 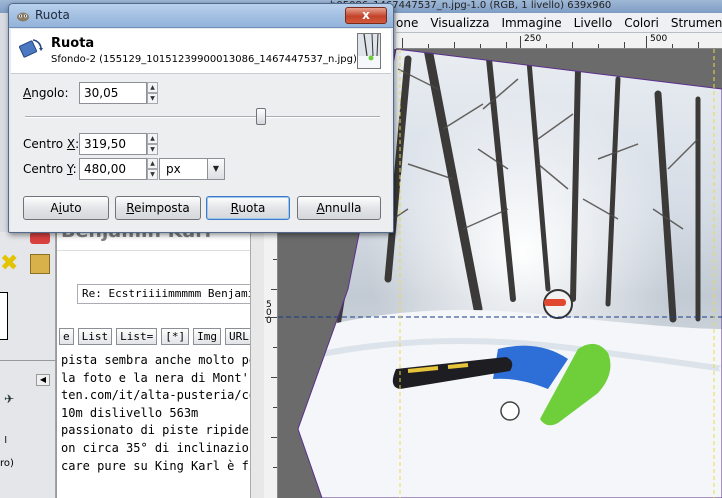 What do you see at coordinates (533, 39) in the screenshot?
I see `ruler-label-250: 250` at bounding box center [533, 39].